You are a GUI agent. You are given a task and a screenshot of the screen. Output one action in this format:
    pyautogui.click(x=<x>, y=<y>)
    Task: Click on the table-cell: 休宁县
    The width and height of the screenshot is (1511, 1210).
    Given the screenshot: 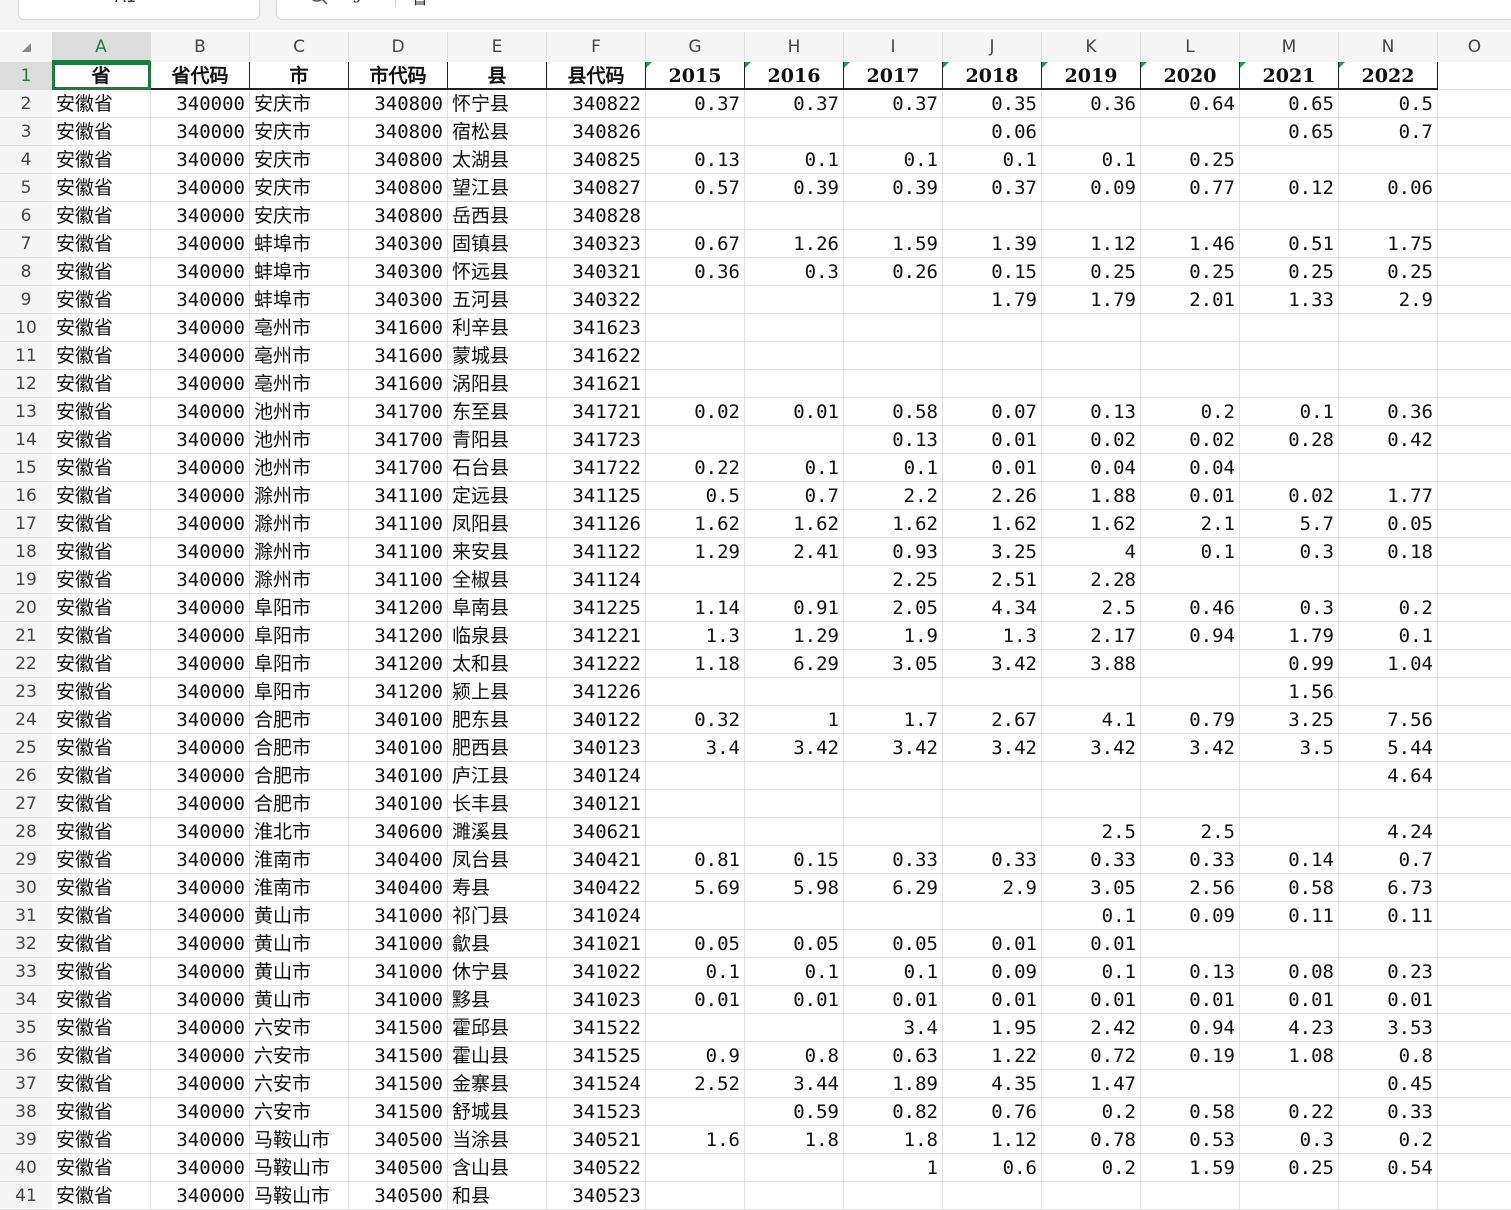 What is the action you would take?
    pyautogui.click(x=497, y=972)
    